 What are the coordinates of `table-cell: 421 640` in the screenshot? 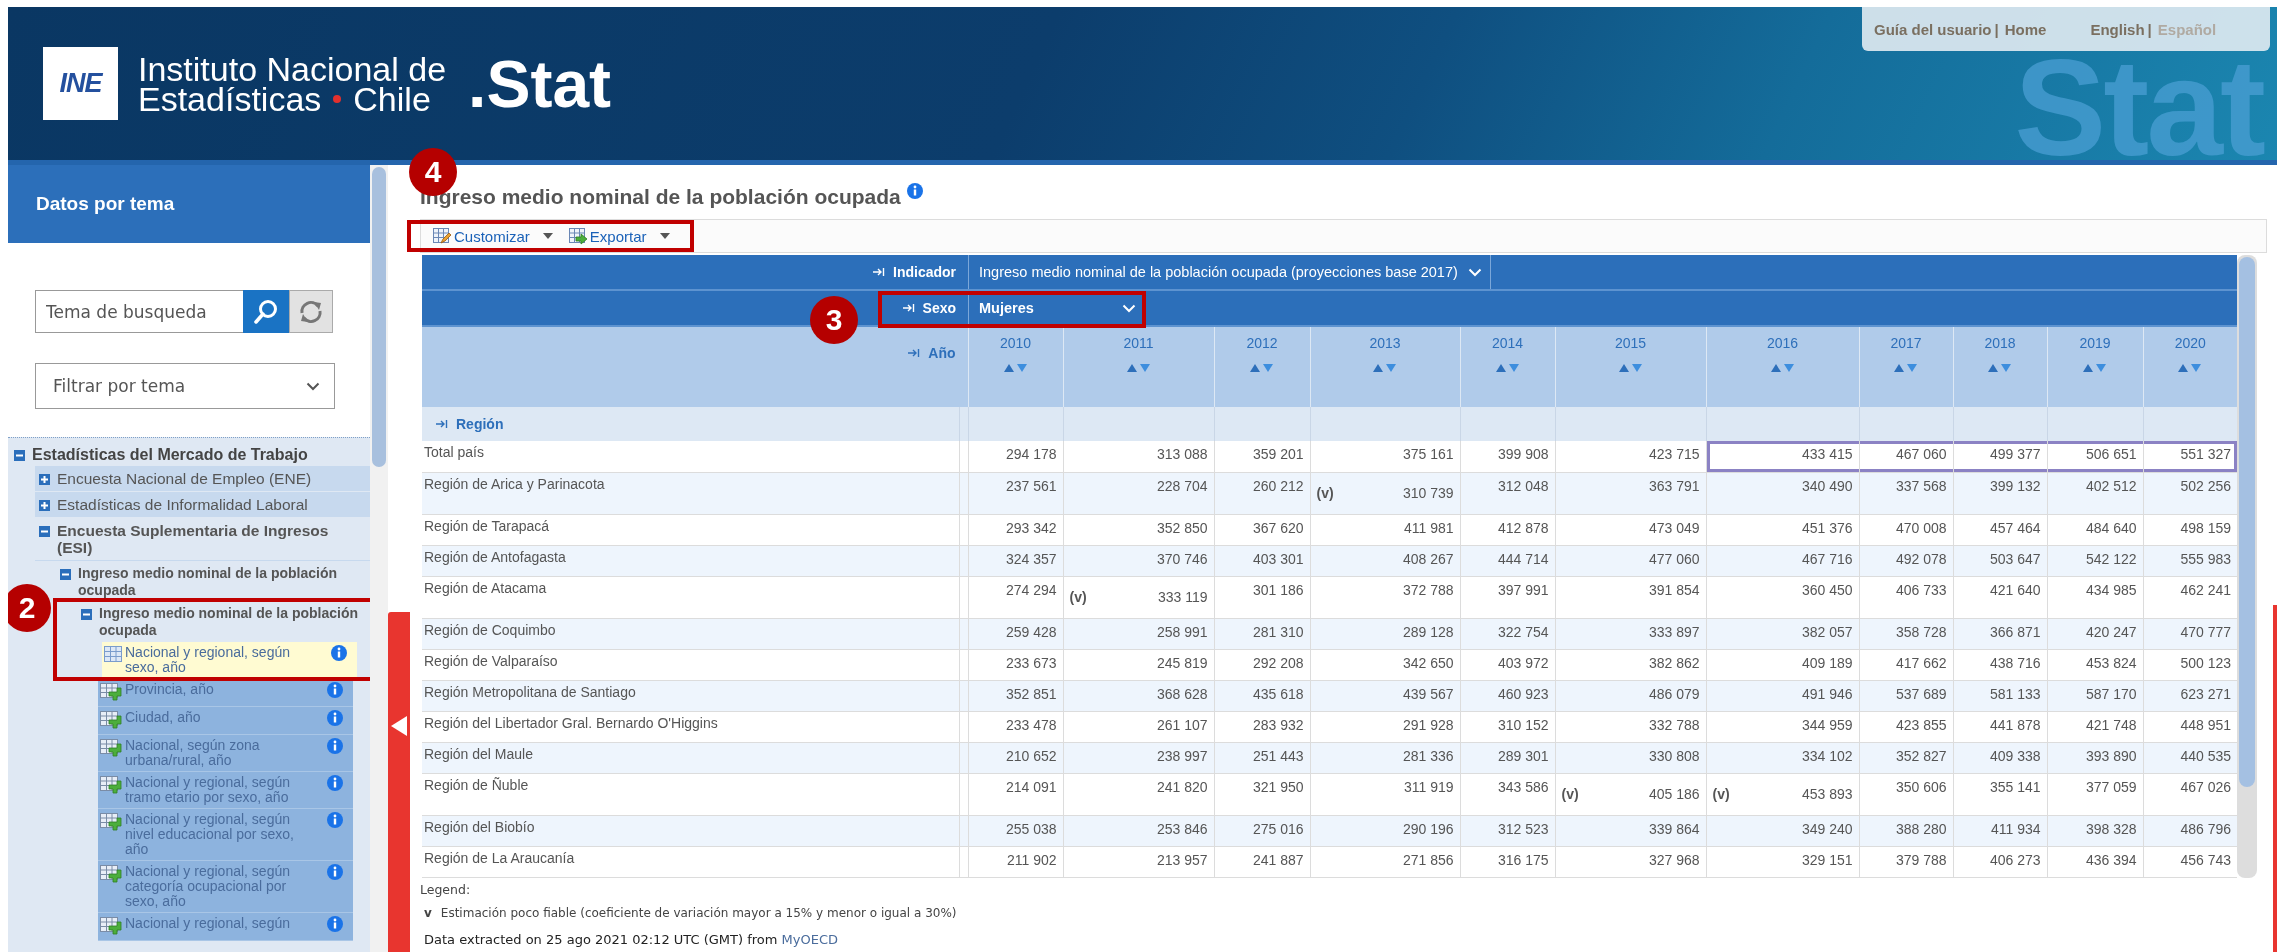 It's located at (2000, 597).